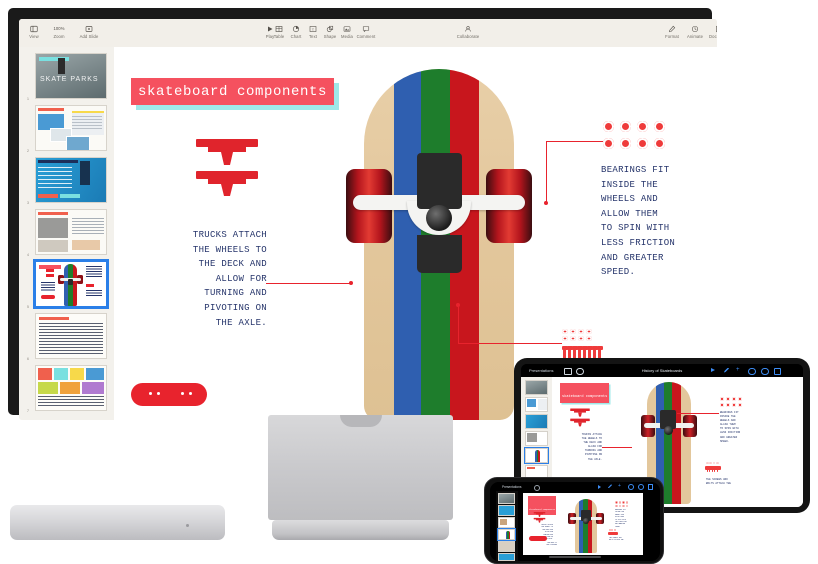  What do you see at coordinates (360, 467) in the screenshot?
I see `display-stand-neck` at bounding box center [360, 467].